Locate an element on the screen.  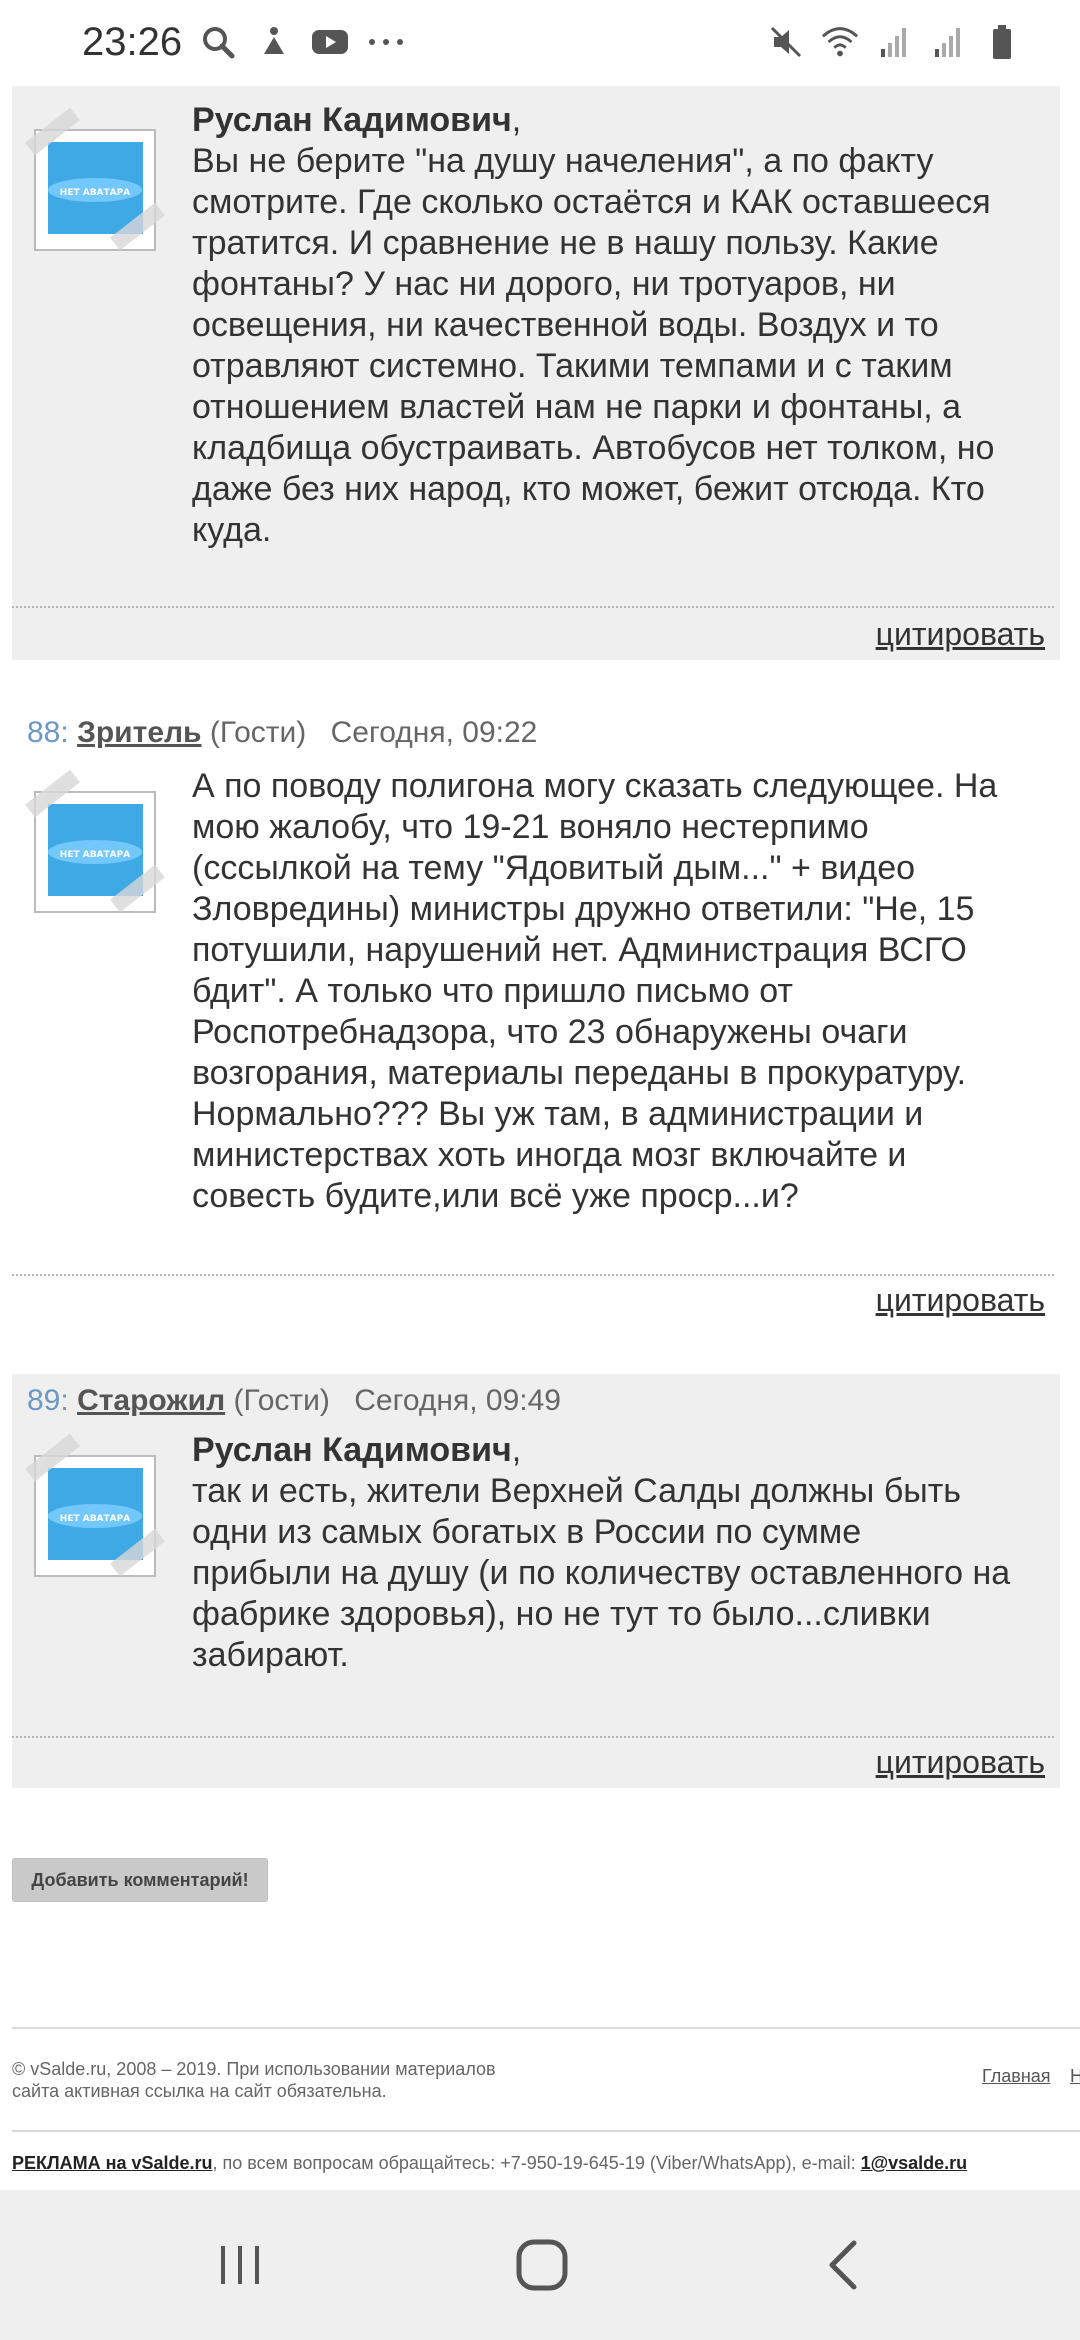
comment-line: куда. is located at coordinates (232, 530).